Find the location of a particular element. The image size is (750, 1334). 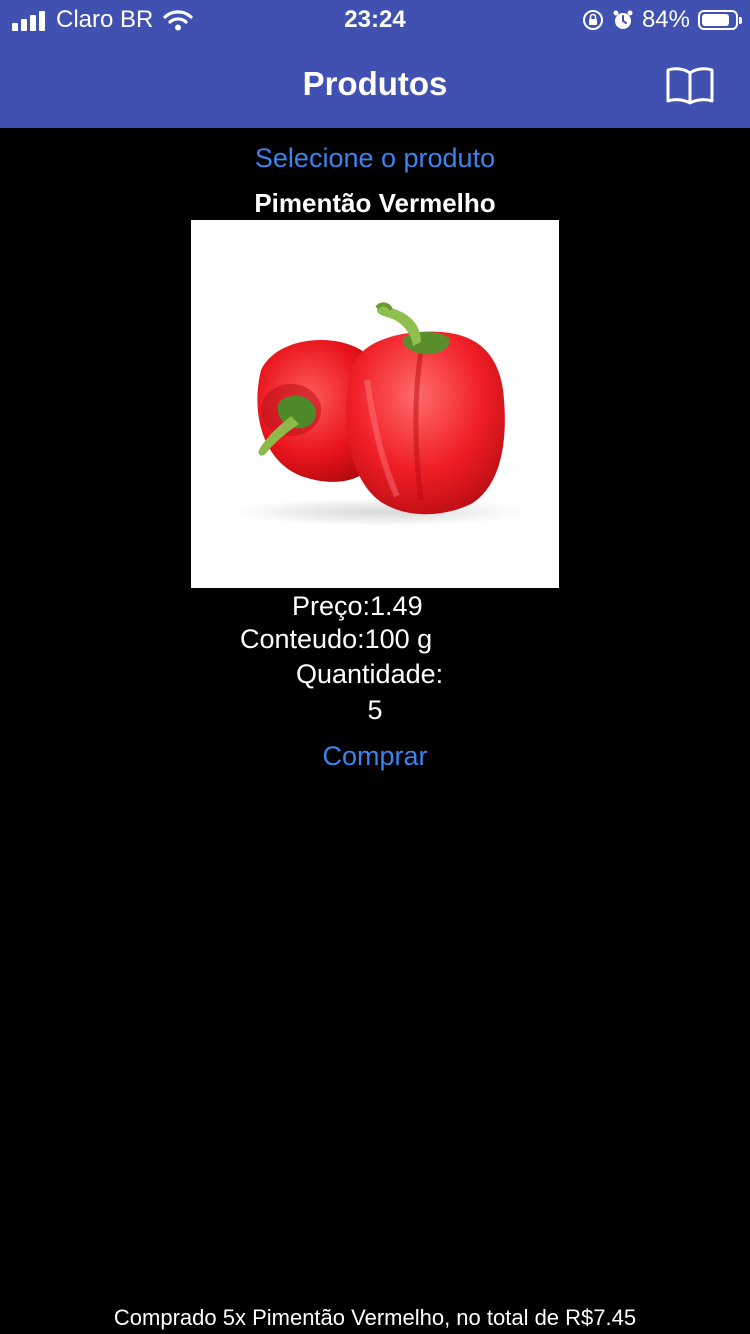

page-title: Produtos is located at coordinates (375, 83).